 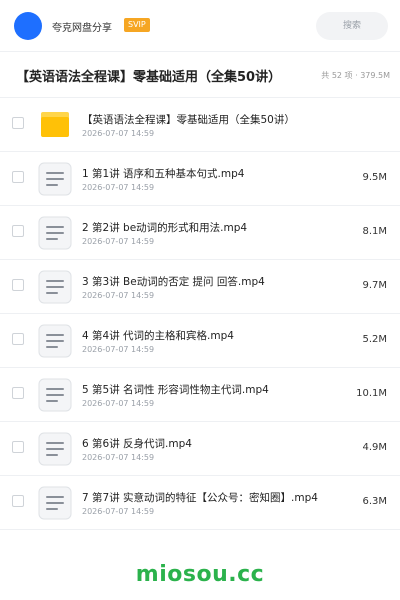 What do you see at coordinates (137, 443) in the screenshot?
I see `file-name: 6 第6讲 反身代词.mp4` at bounding box center [137, 443].